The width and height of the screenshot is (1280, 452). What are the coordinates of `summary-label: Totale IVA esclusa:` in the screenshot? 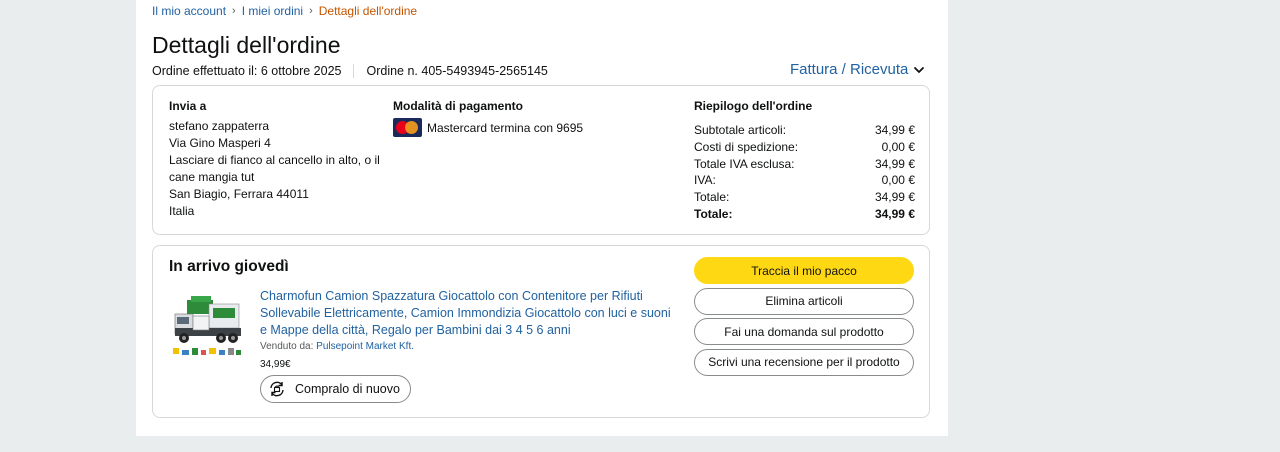 It's located at (744, 163).